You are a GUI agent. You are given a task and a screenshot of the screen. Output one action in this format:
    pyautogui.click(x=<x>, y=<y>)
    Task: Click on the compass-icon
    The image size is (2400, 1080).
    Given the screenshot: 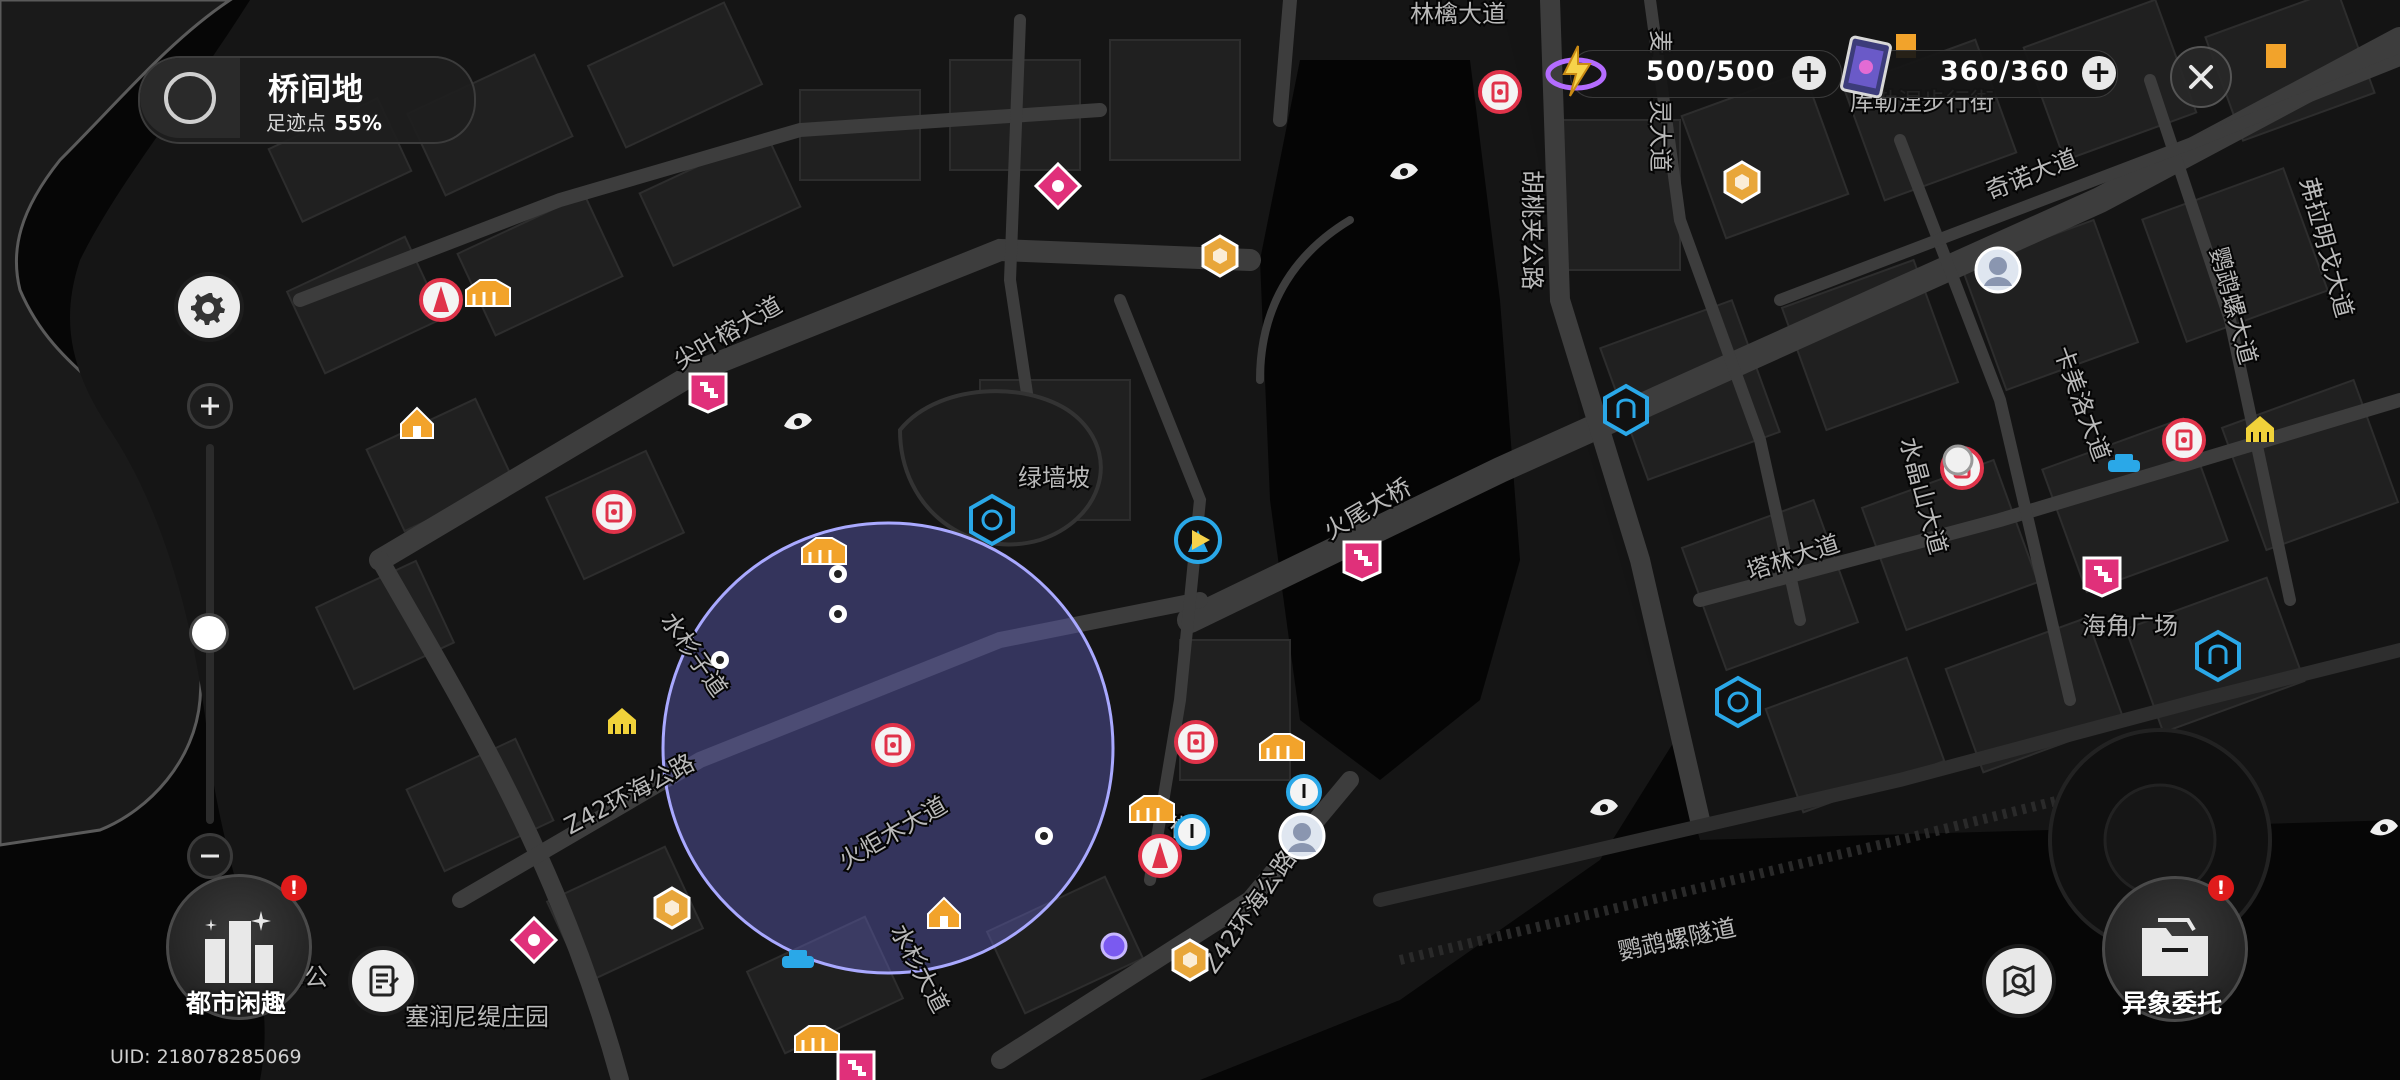 What is the action you would take?
    pyautogui.click(x=190, y=98)
    